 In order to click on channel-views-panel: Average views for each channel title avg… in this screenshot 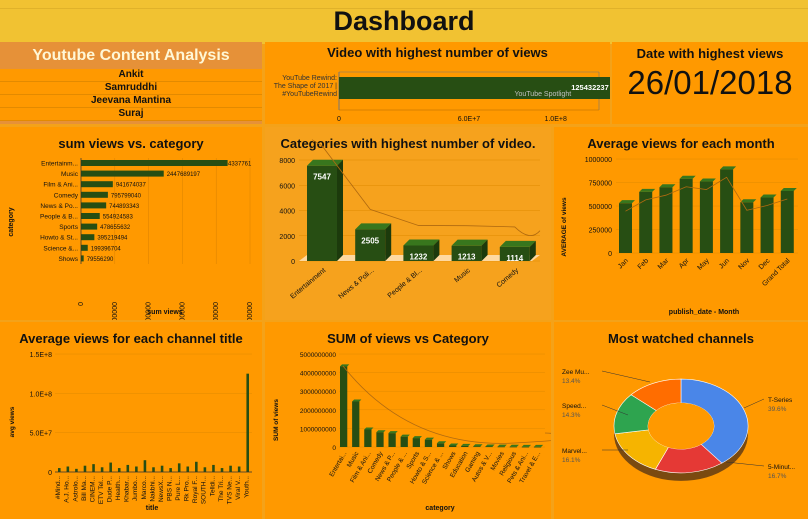, I will do `click(131, 420)`.